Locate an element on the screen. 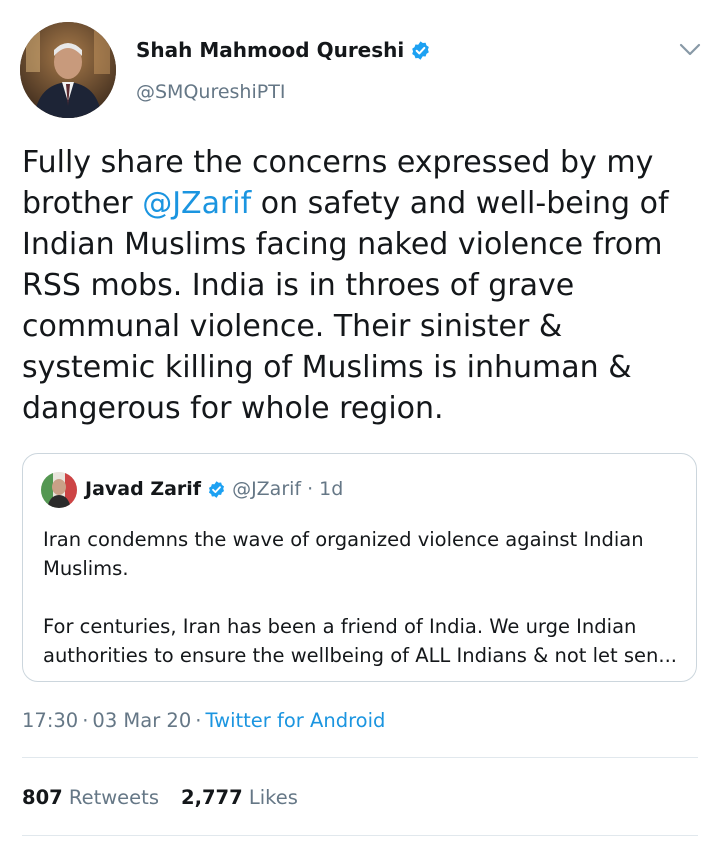 Image resolution: width=720 pixels, height=843 pixels. chevron-down-icon is located at coordinates (690, 50).